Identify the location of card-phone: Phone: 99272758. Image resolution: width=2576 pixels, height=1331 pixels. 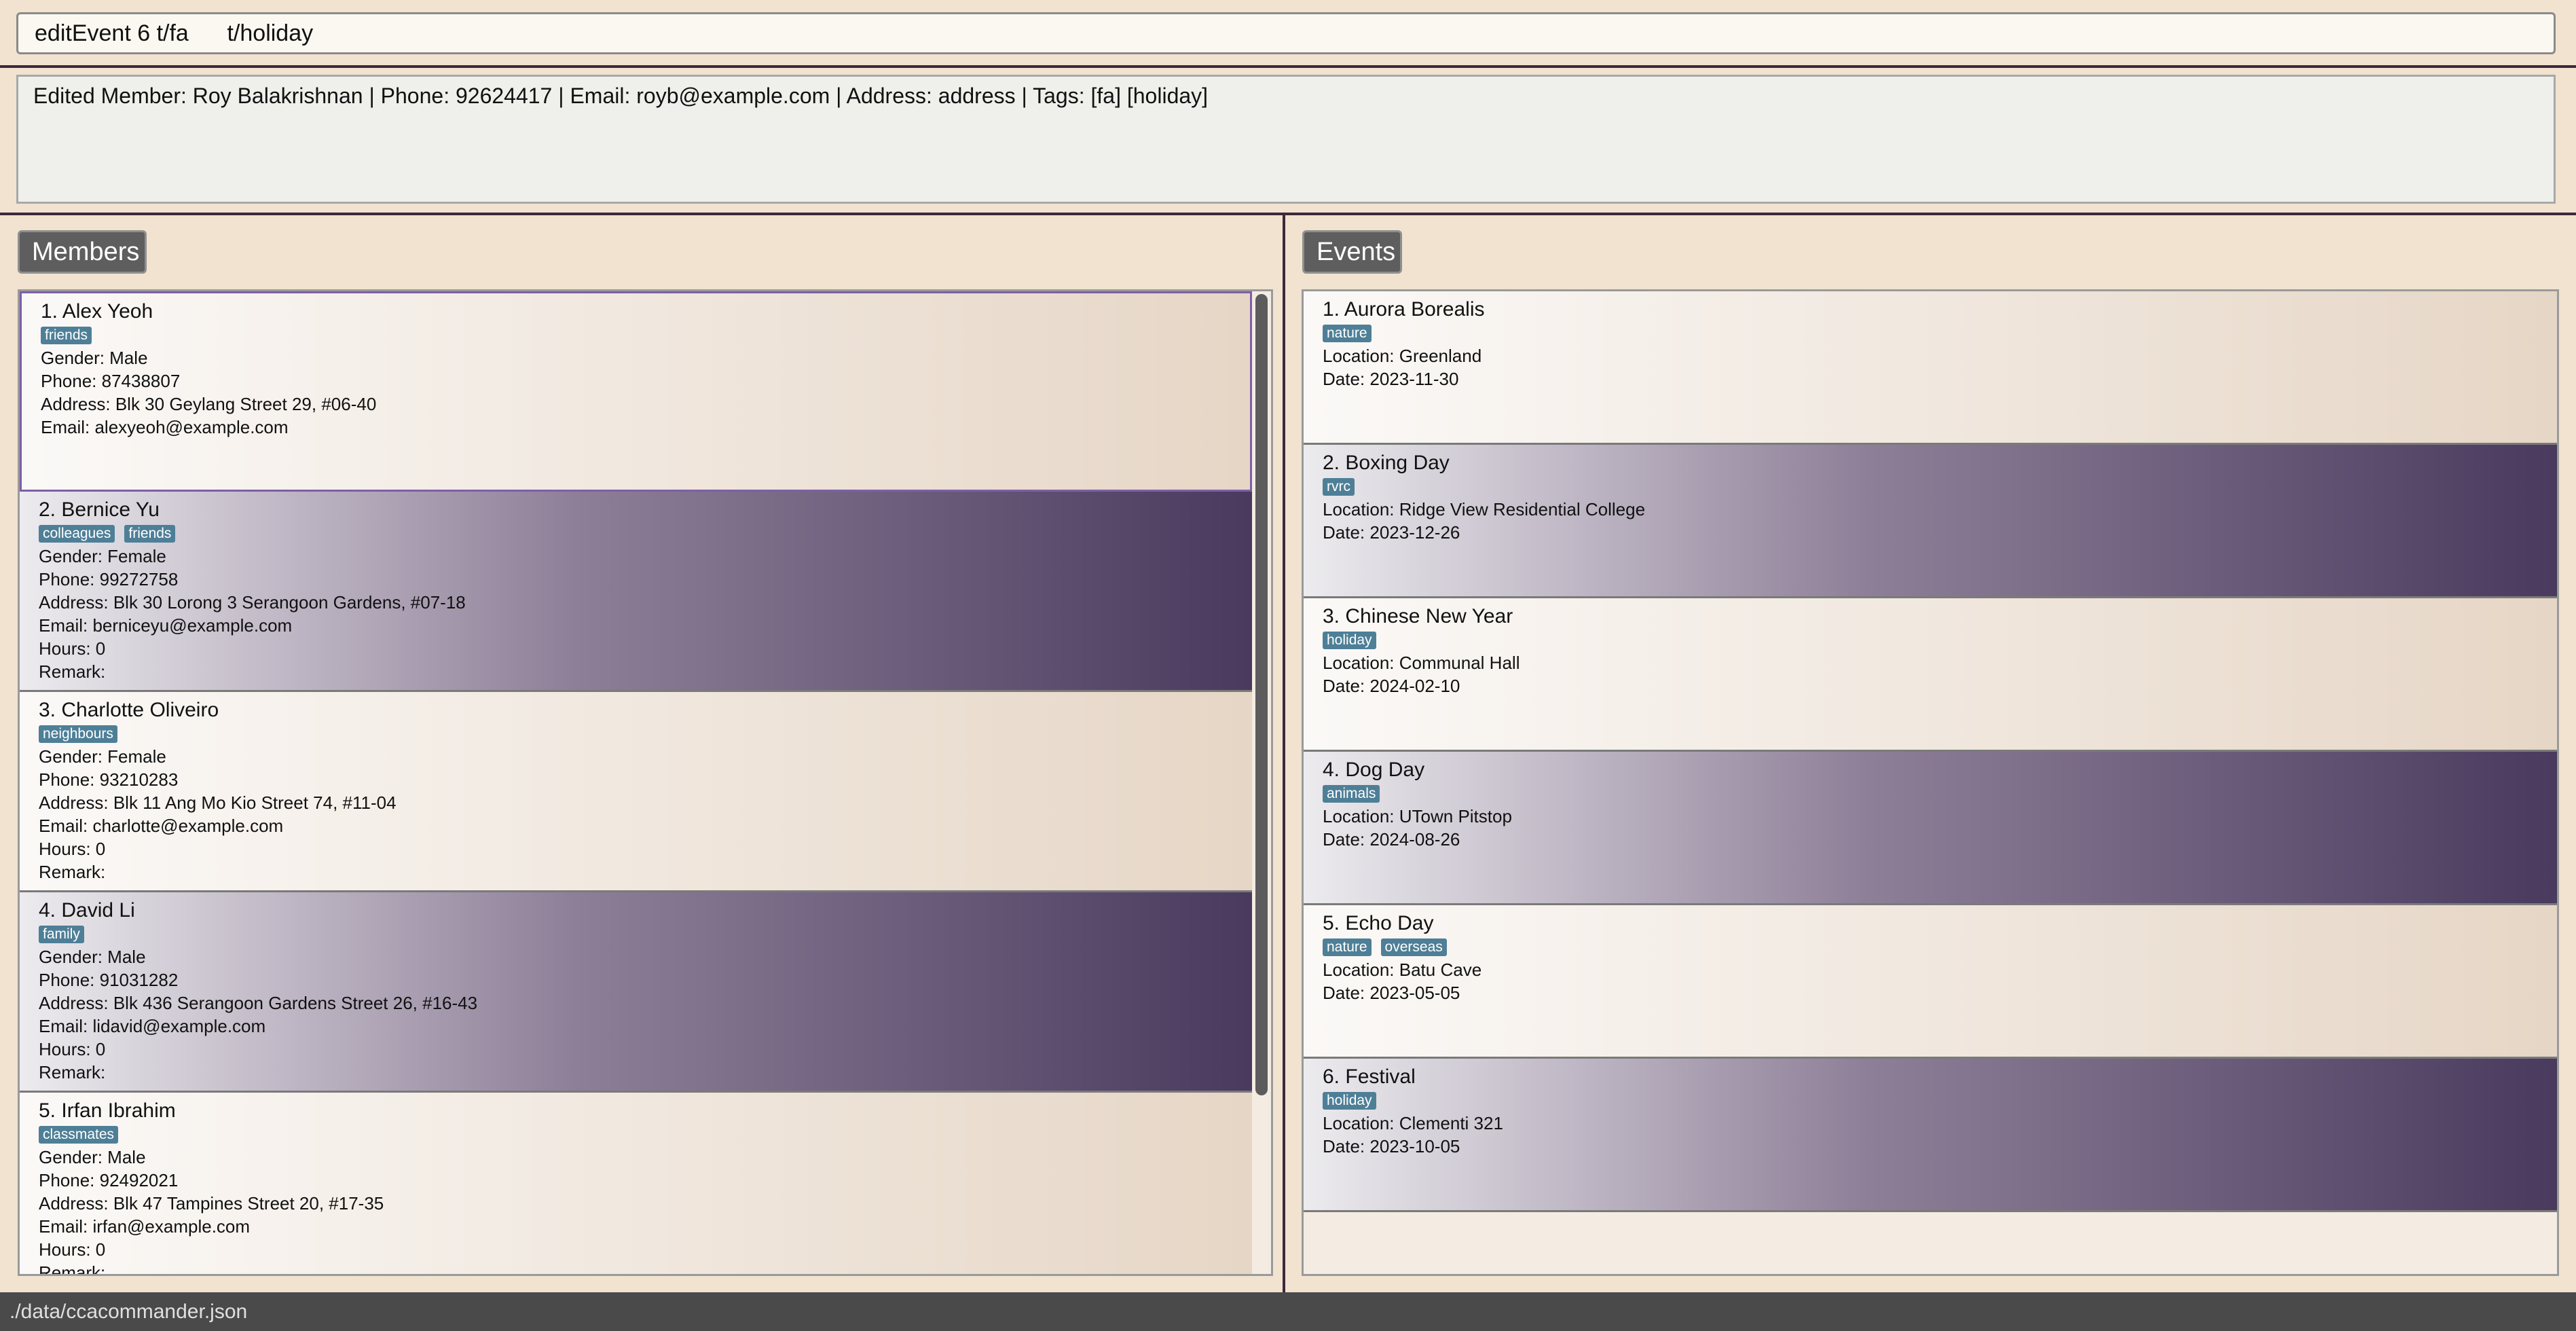
(109, 579).